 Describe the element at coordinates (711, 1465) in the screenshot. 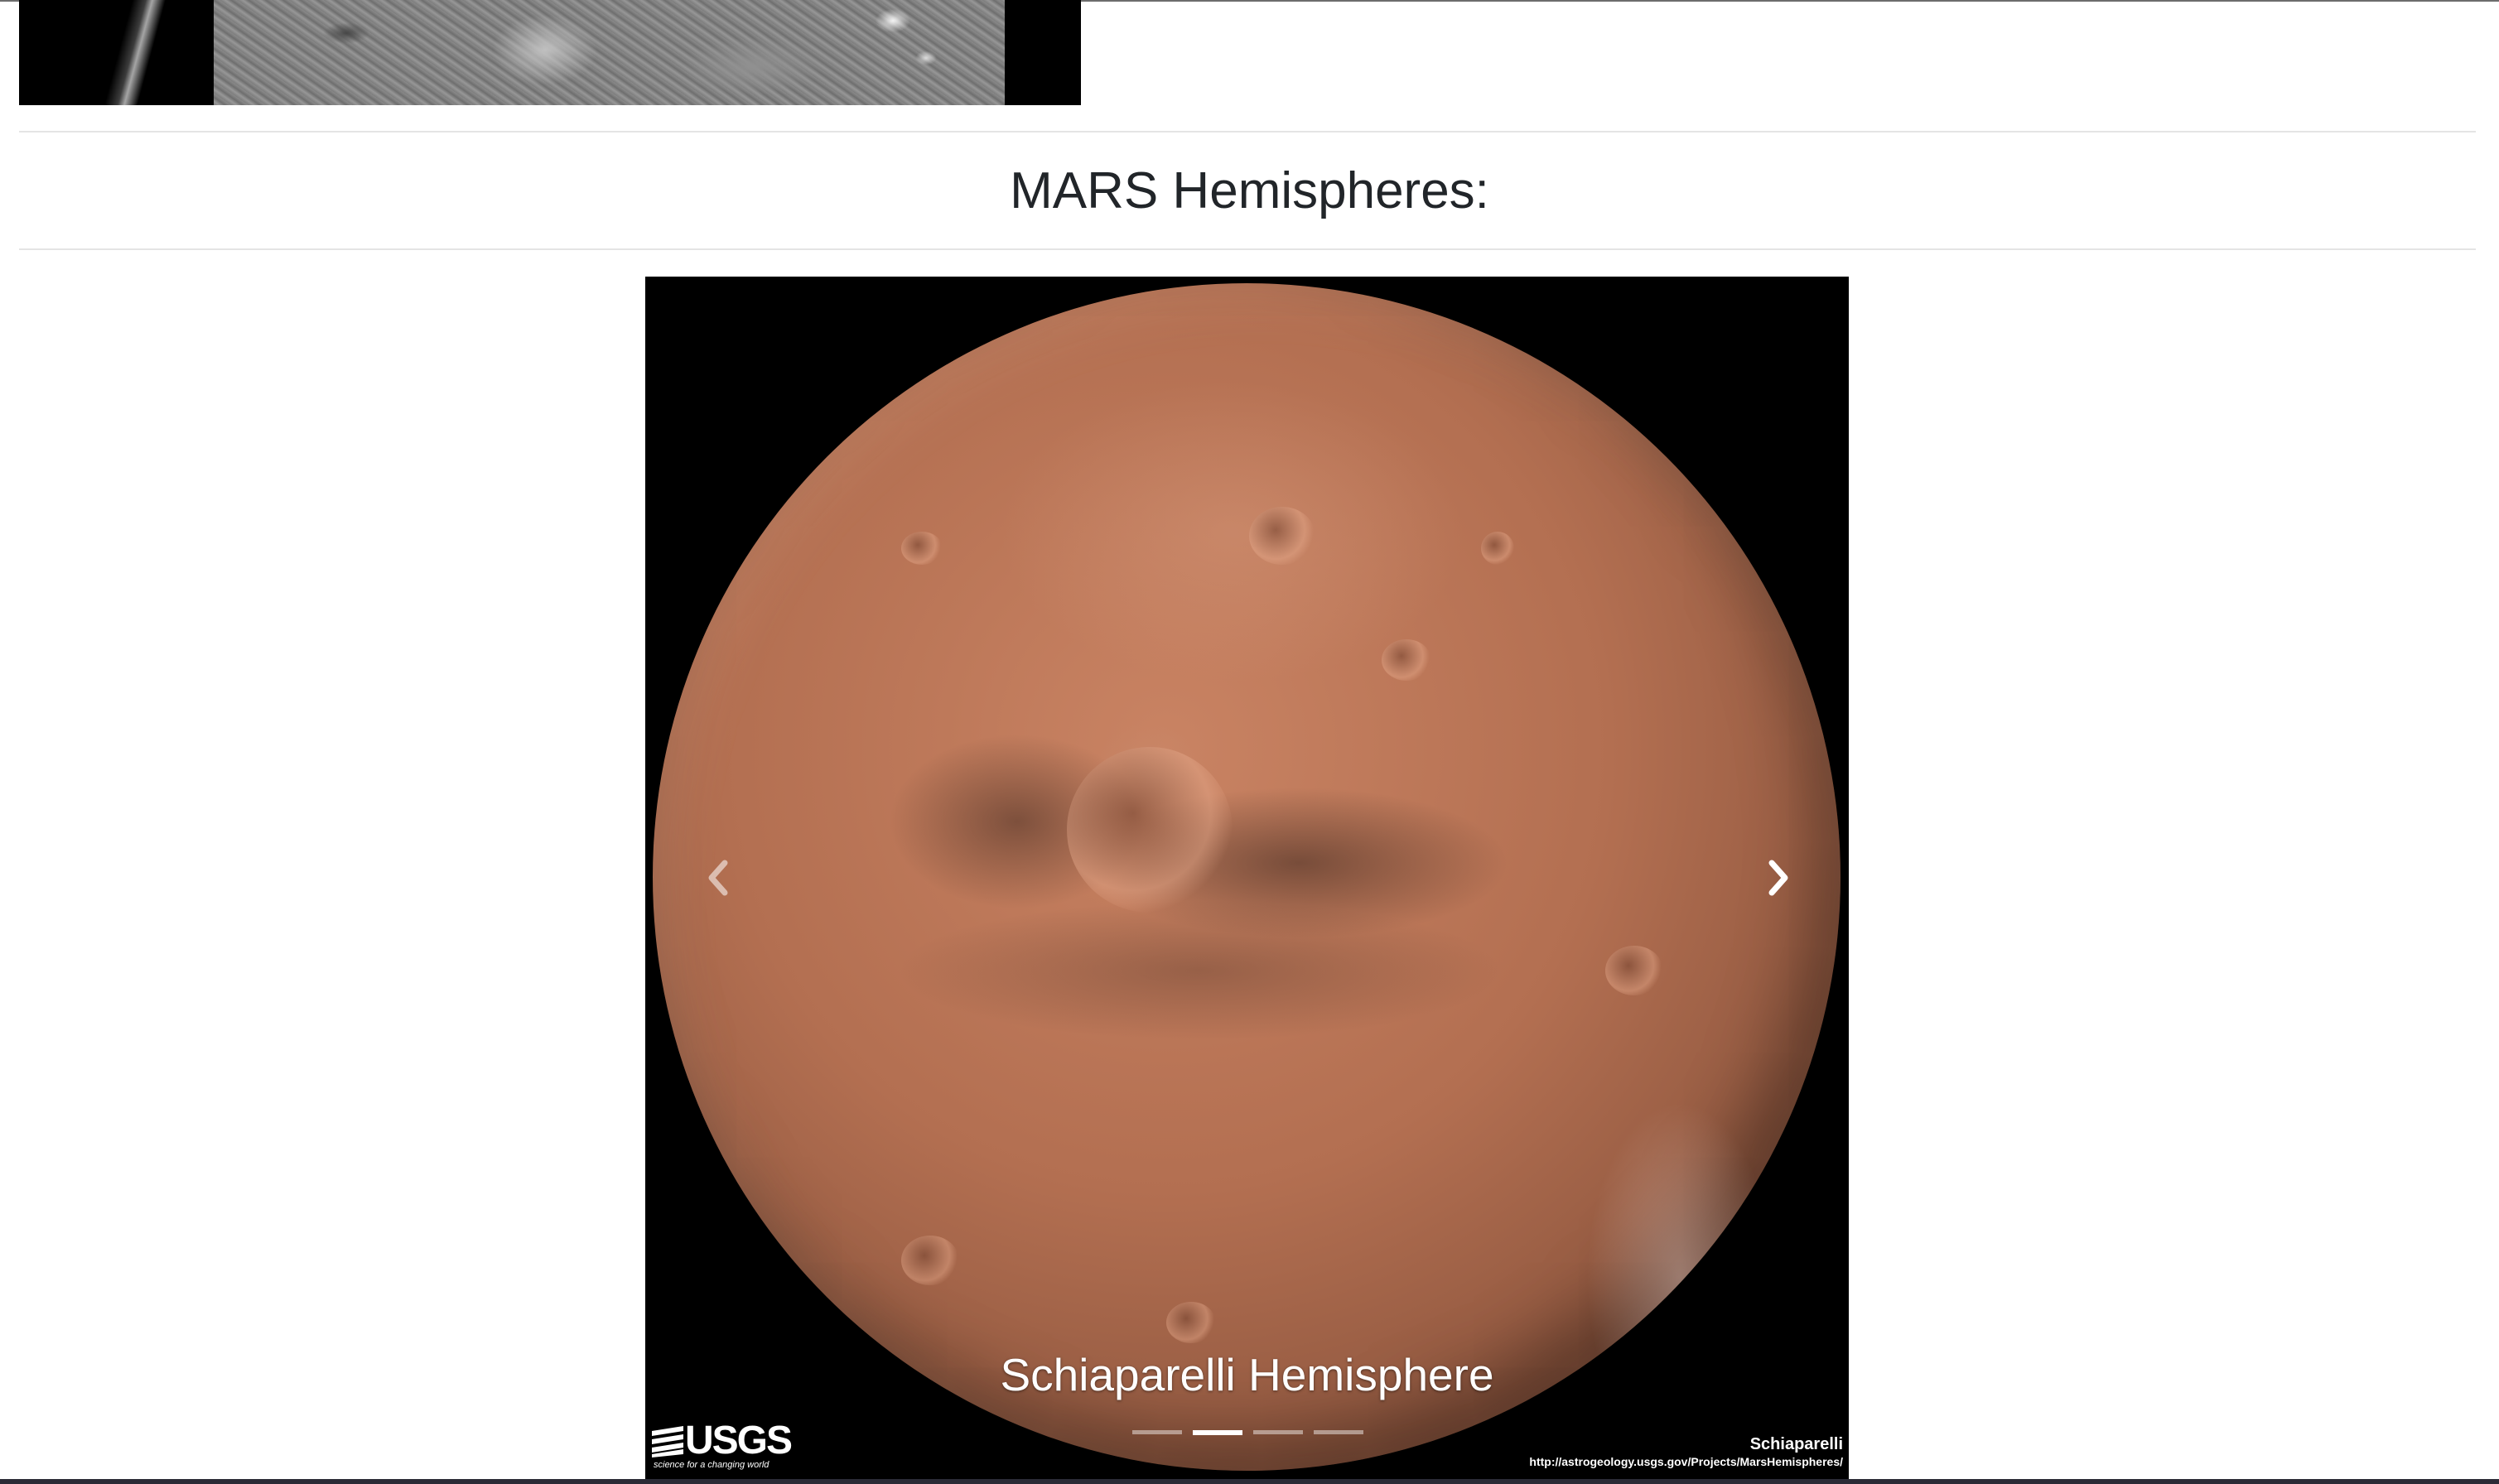

I see `usgs-tagline: science for a changing world` at that location.